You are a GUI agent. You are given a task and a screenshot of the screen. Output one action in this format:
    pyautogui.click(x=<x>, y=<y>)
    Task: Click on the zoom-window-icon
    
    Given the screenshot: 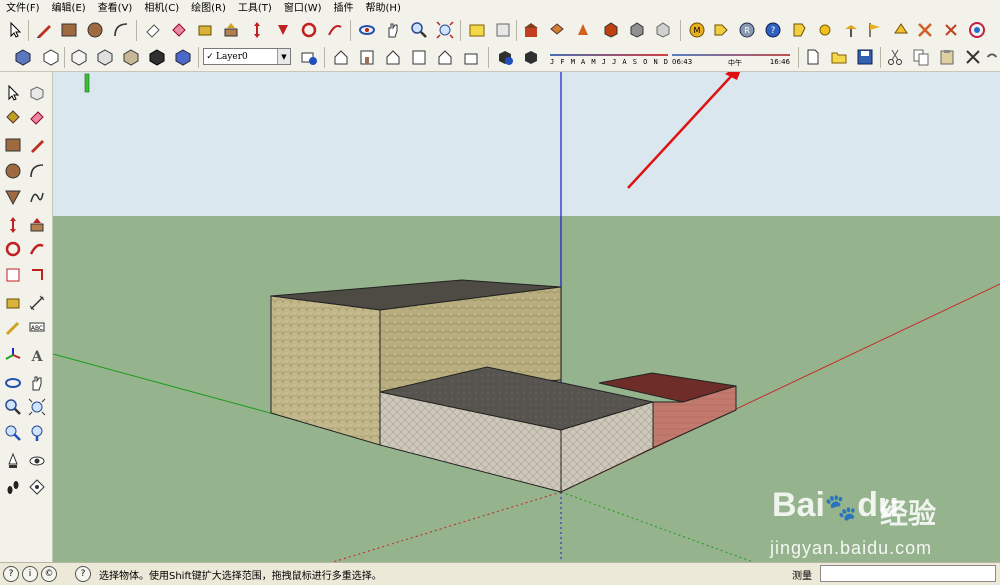 What is the action you would take?
    pyautogui.click(x=37, y=407)
    